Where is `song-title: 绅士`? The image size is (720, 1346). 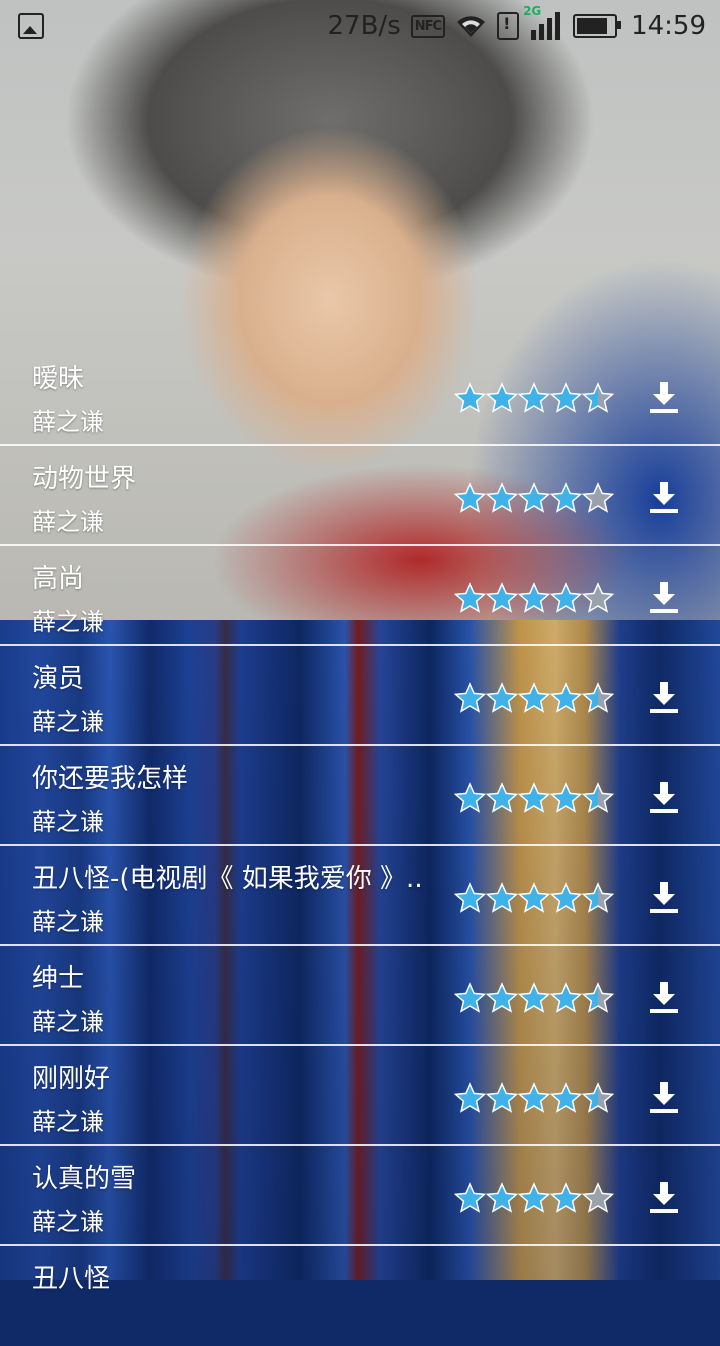
song-title: 绅士 is located at coordinates (58, 979).